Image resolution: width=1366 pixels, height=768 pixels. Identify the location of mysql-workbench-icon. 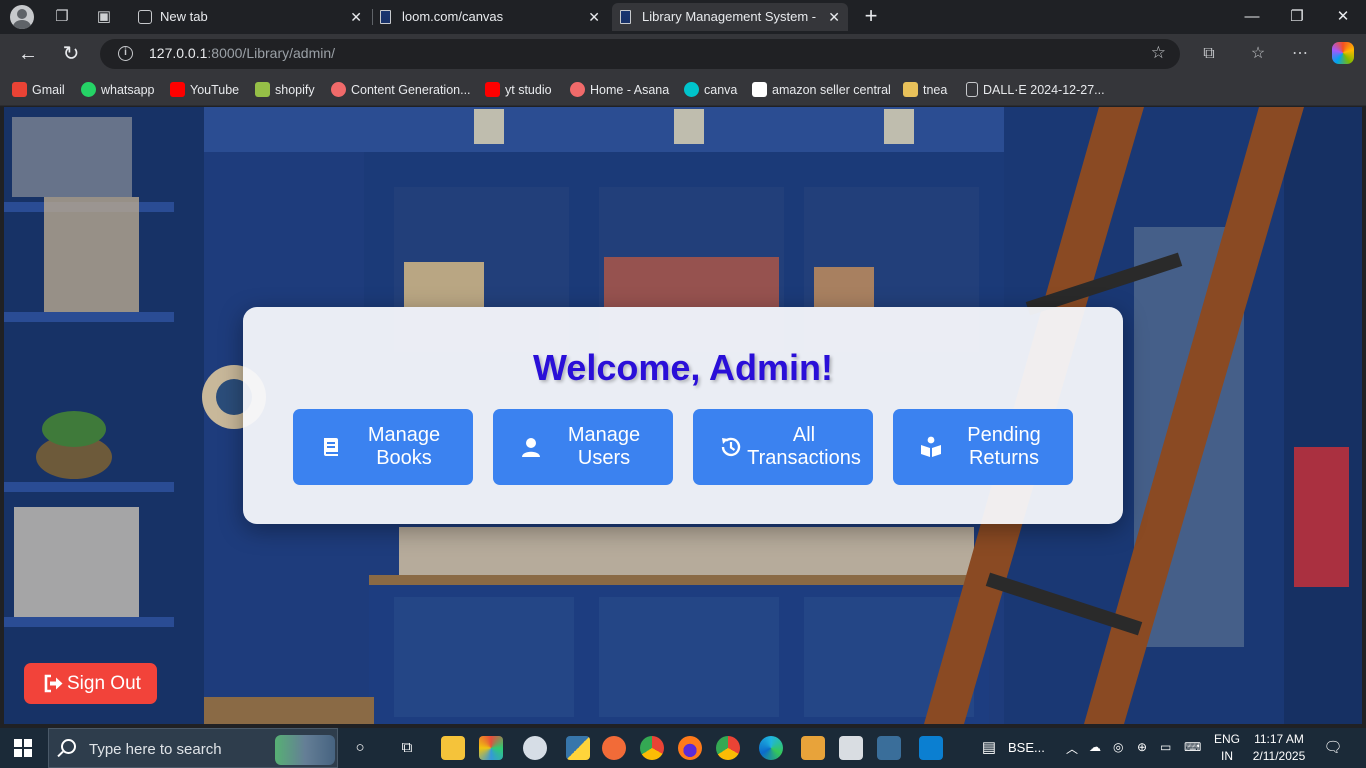
(889, 748).